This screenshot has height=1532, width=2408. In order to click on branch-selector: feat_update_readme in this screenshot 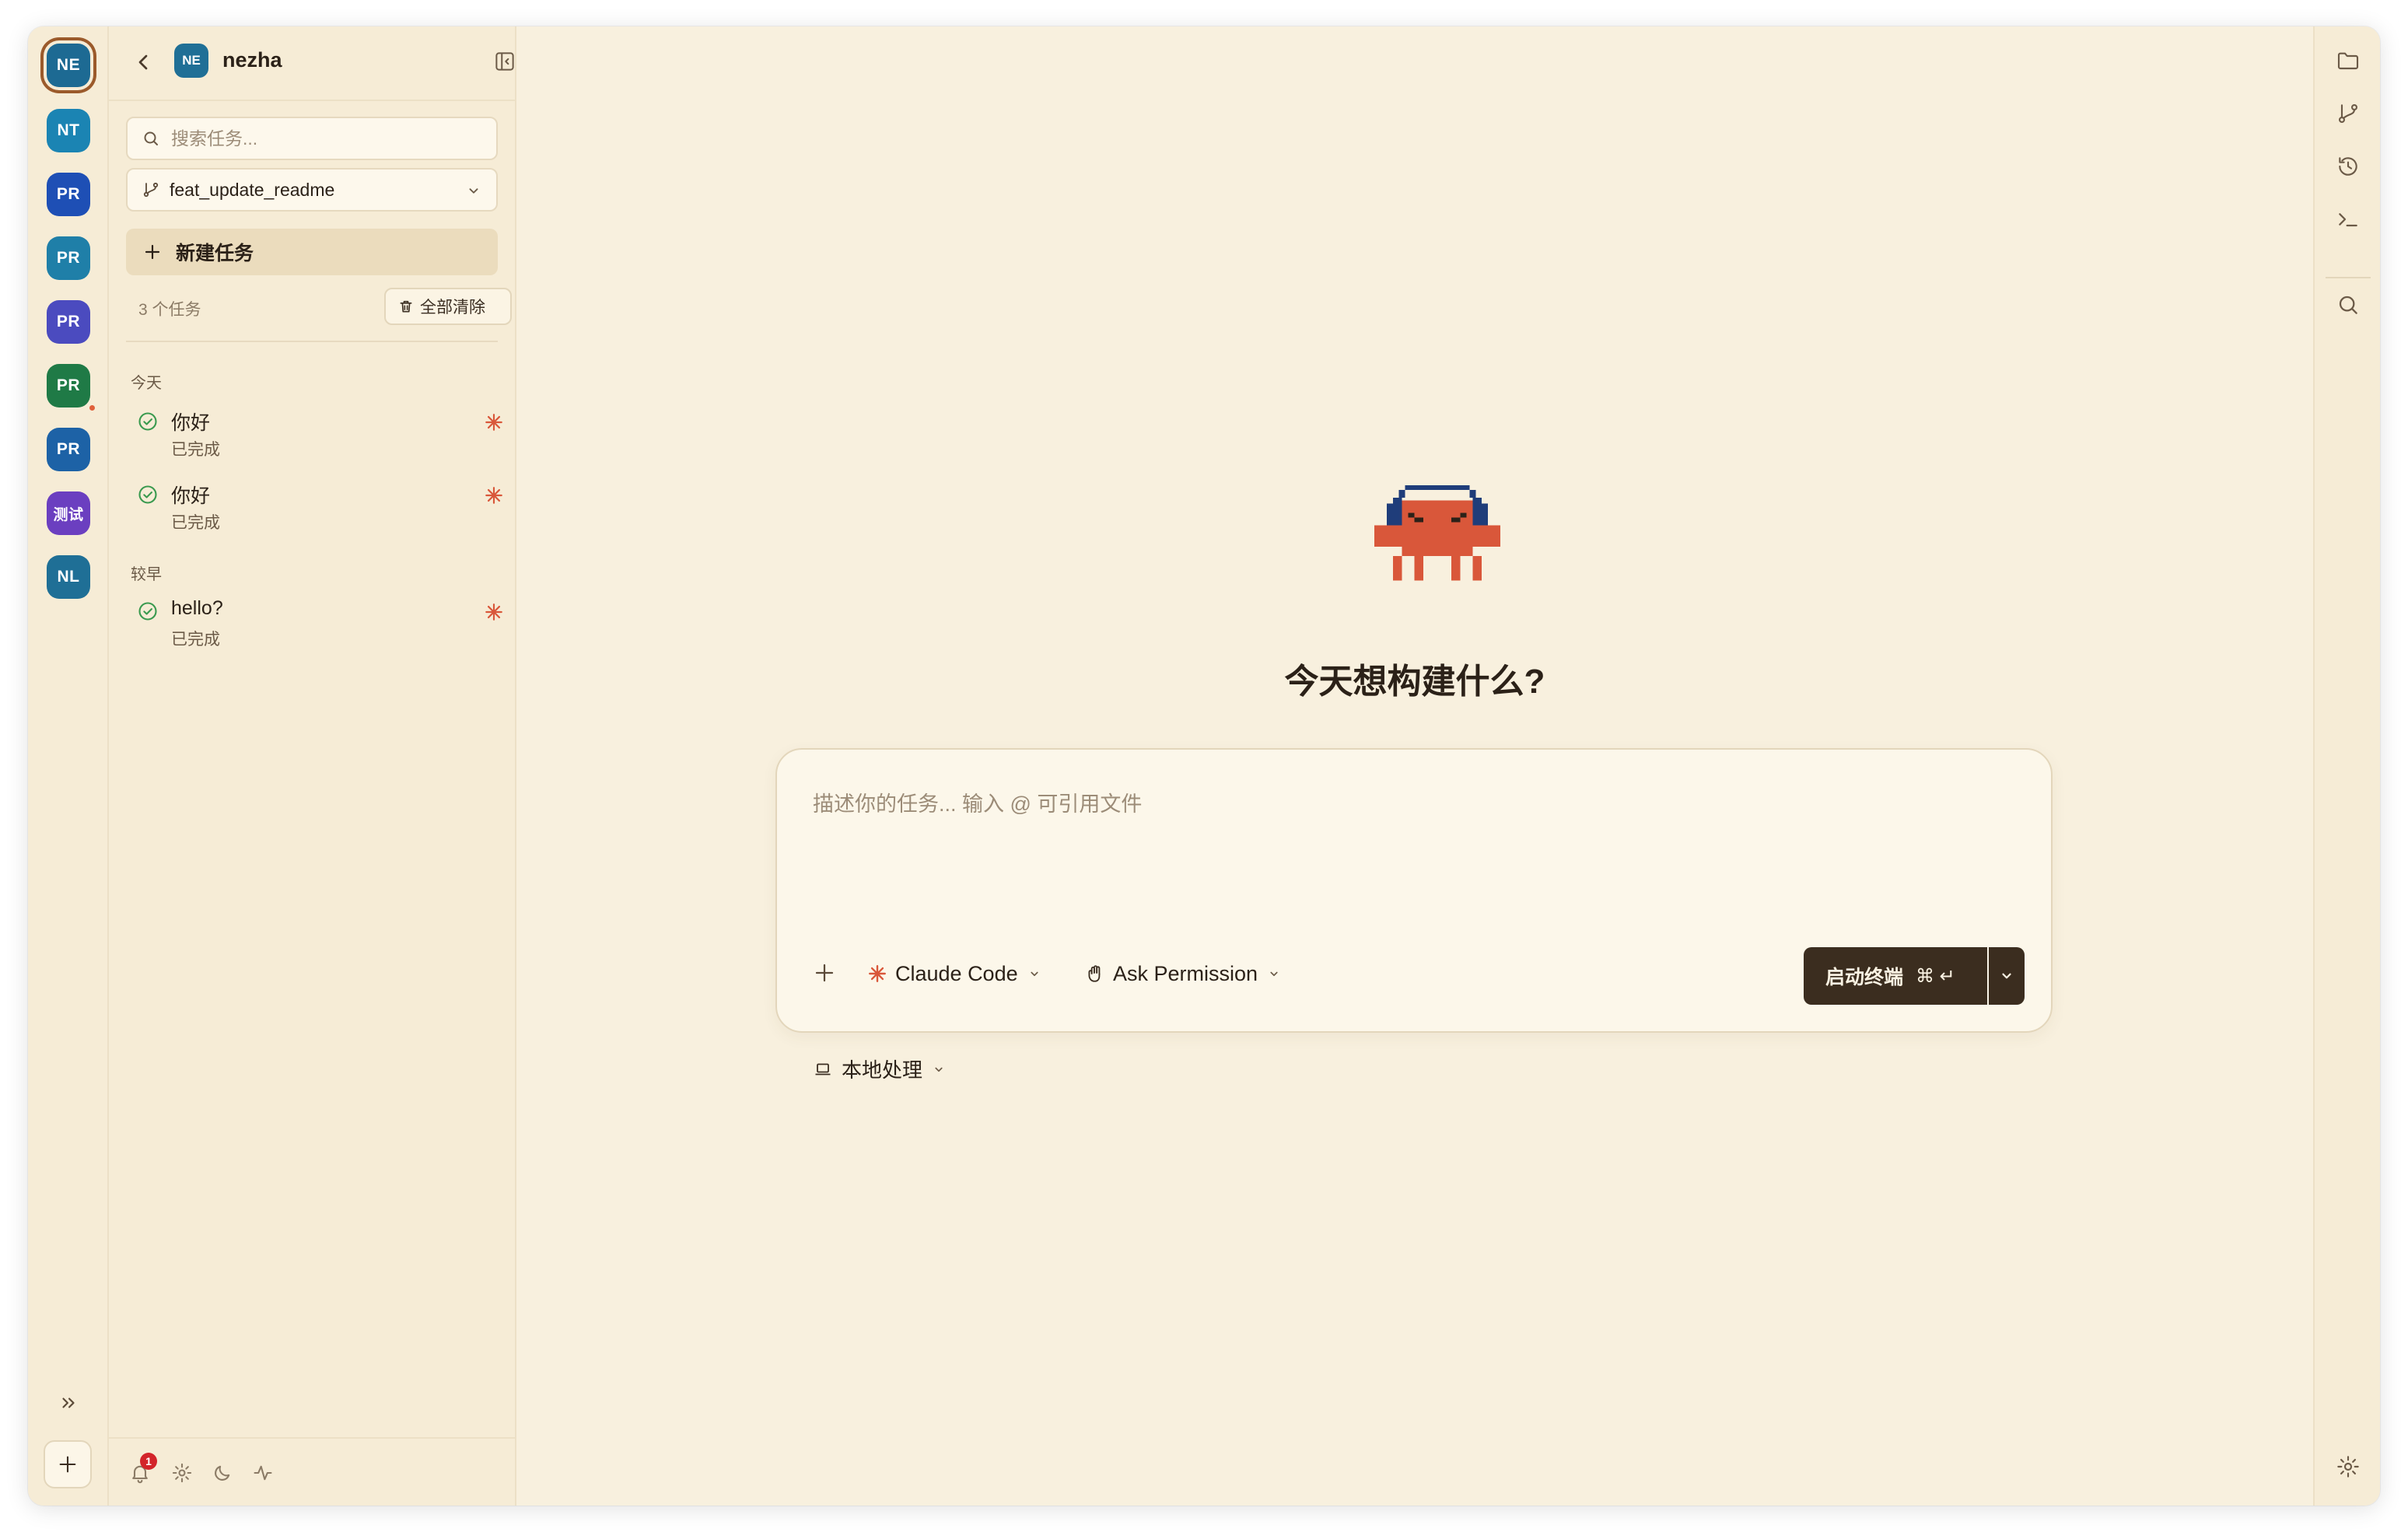, I will do `click(312, 190)`.